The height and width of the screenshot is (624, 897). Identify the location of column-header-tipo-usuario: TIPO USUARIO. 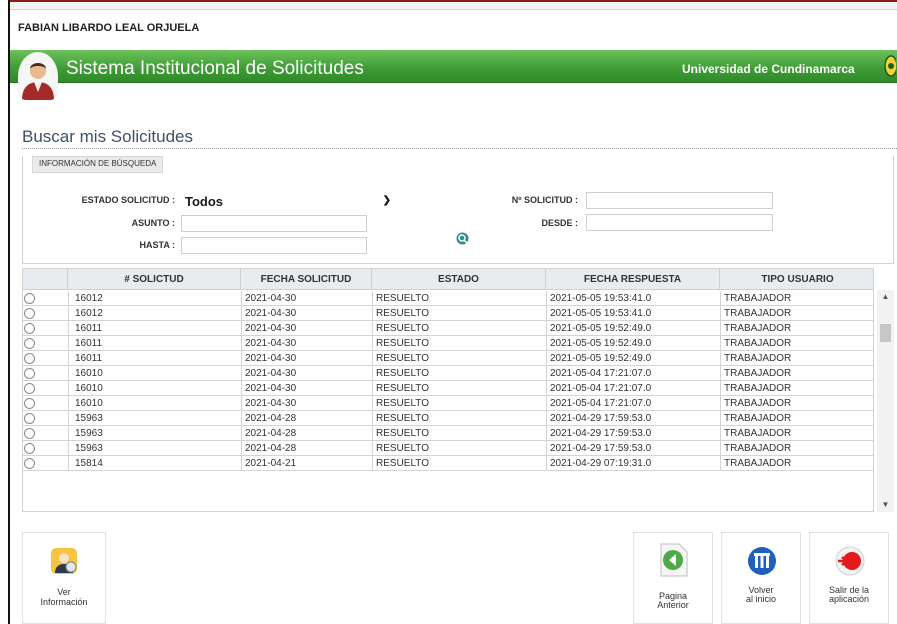
(796, 279).